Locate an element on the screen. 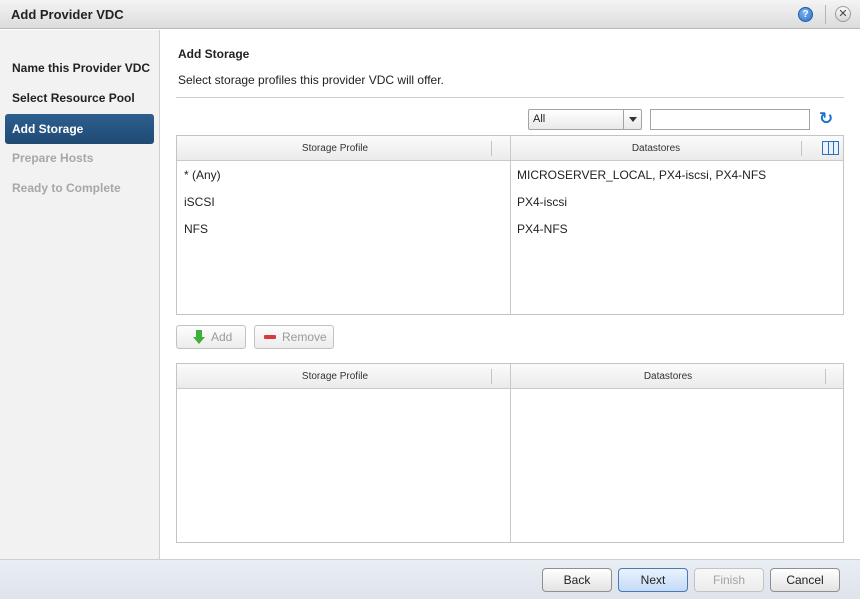 The image size is (860, 599). help-icon: ? is located at coordinates (805, 14).